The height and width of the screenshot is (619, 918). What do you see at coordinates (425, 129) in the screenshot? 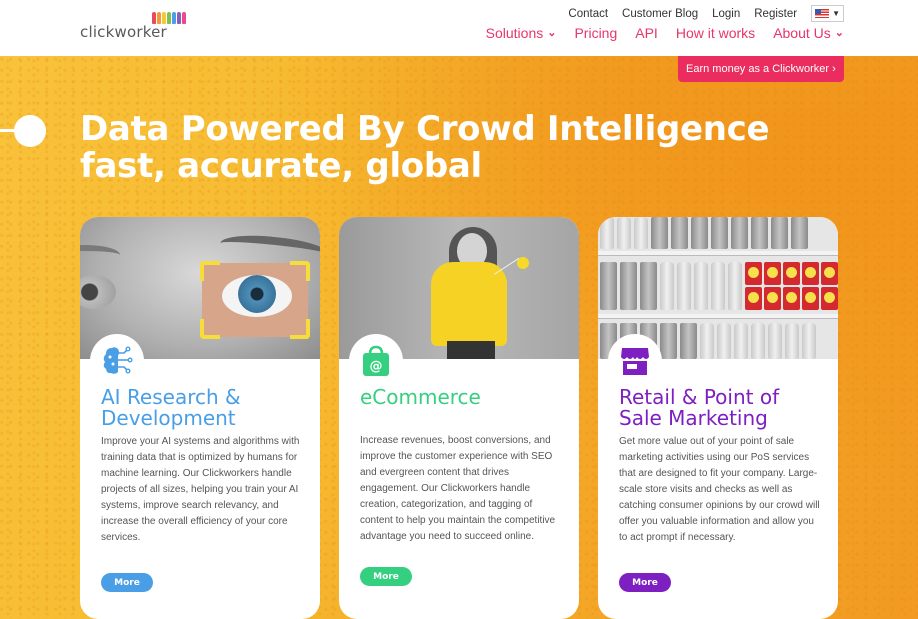
I see `hero-title-line1: Data Powered By Crowd Intelligence` at bounding box center [425, 129].